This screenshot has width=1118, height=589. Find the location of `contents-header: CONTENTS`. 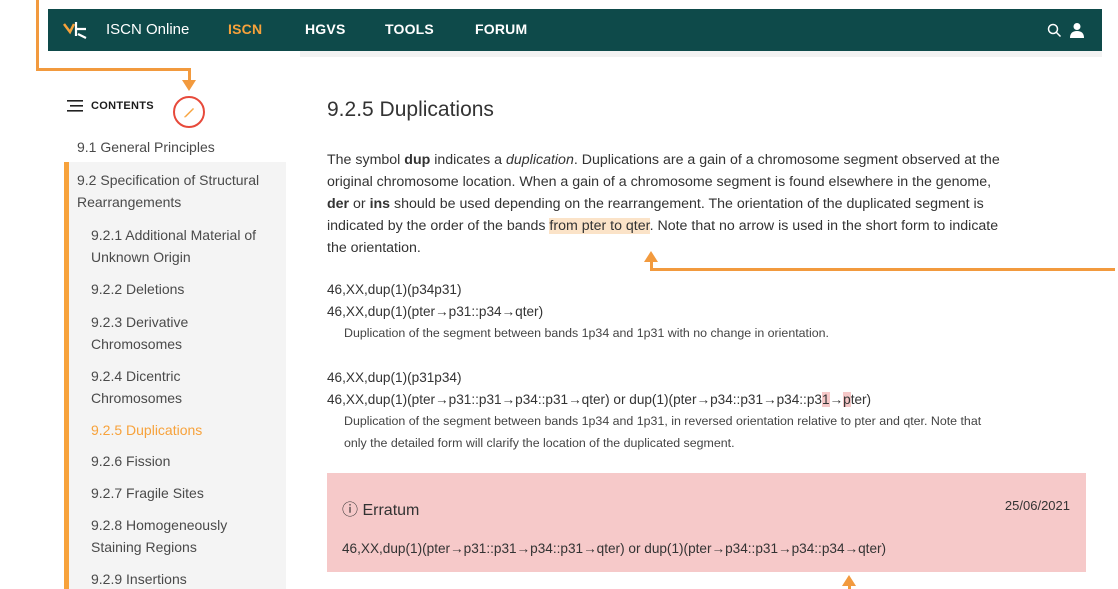

contents-header: CONTENTS is located at coordinates (110, 106).